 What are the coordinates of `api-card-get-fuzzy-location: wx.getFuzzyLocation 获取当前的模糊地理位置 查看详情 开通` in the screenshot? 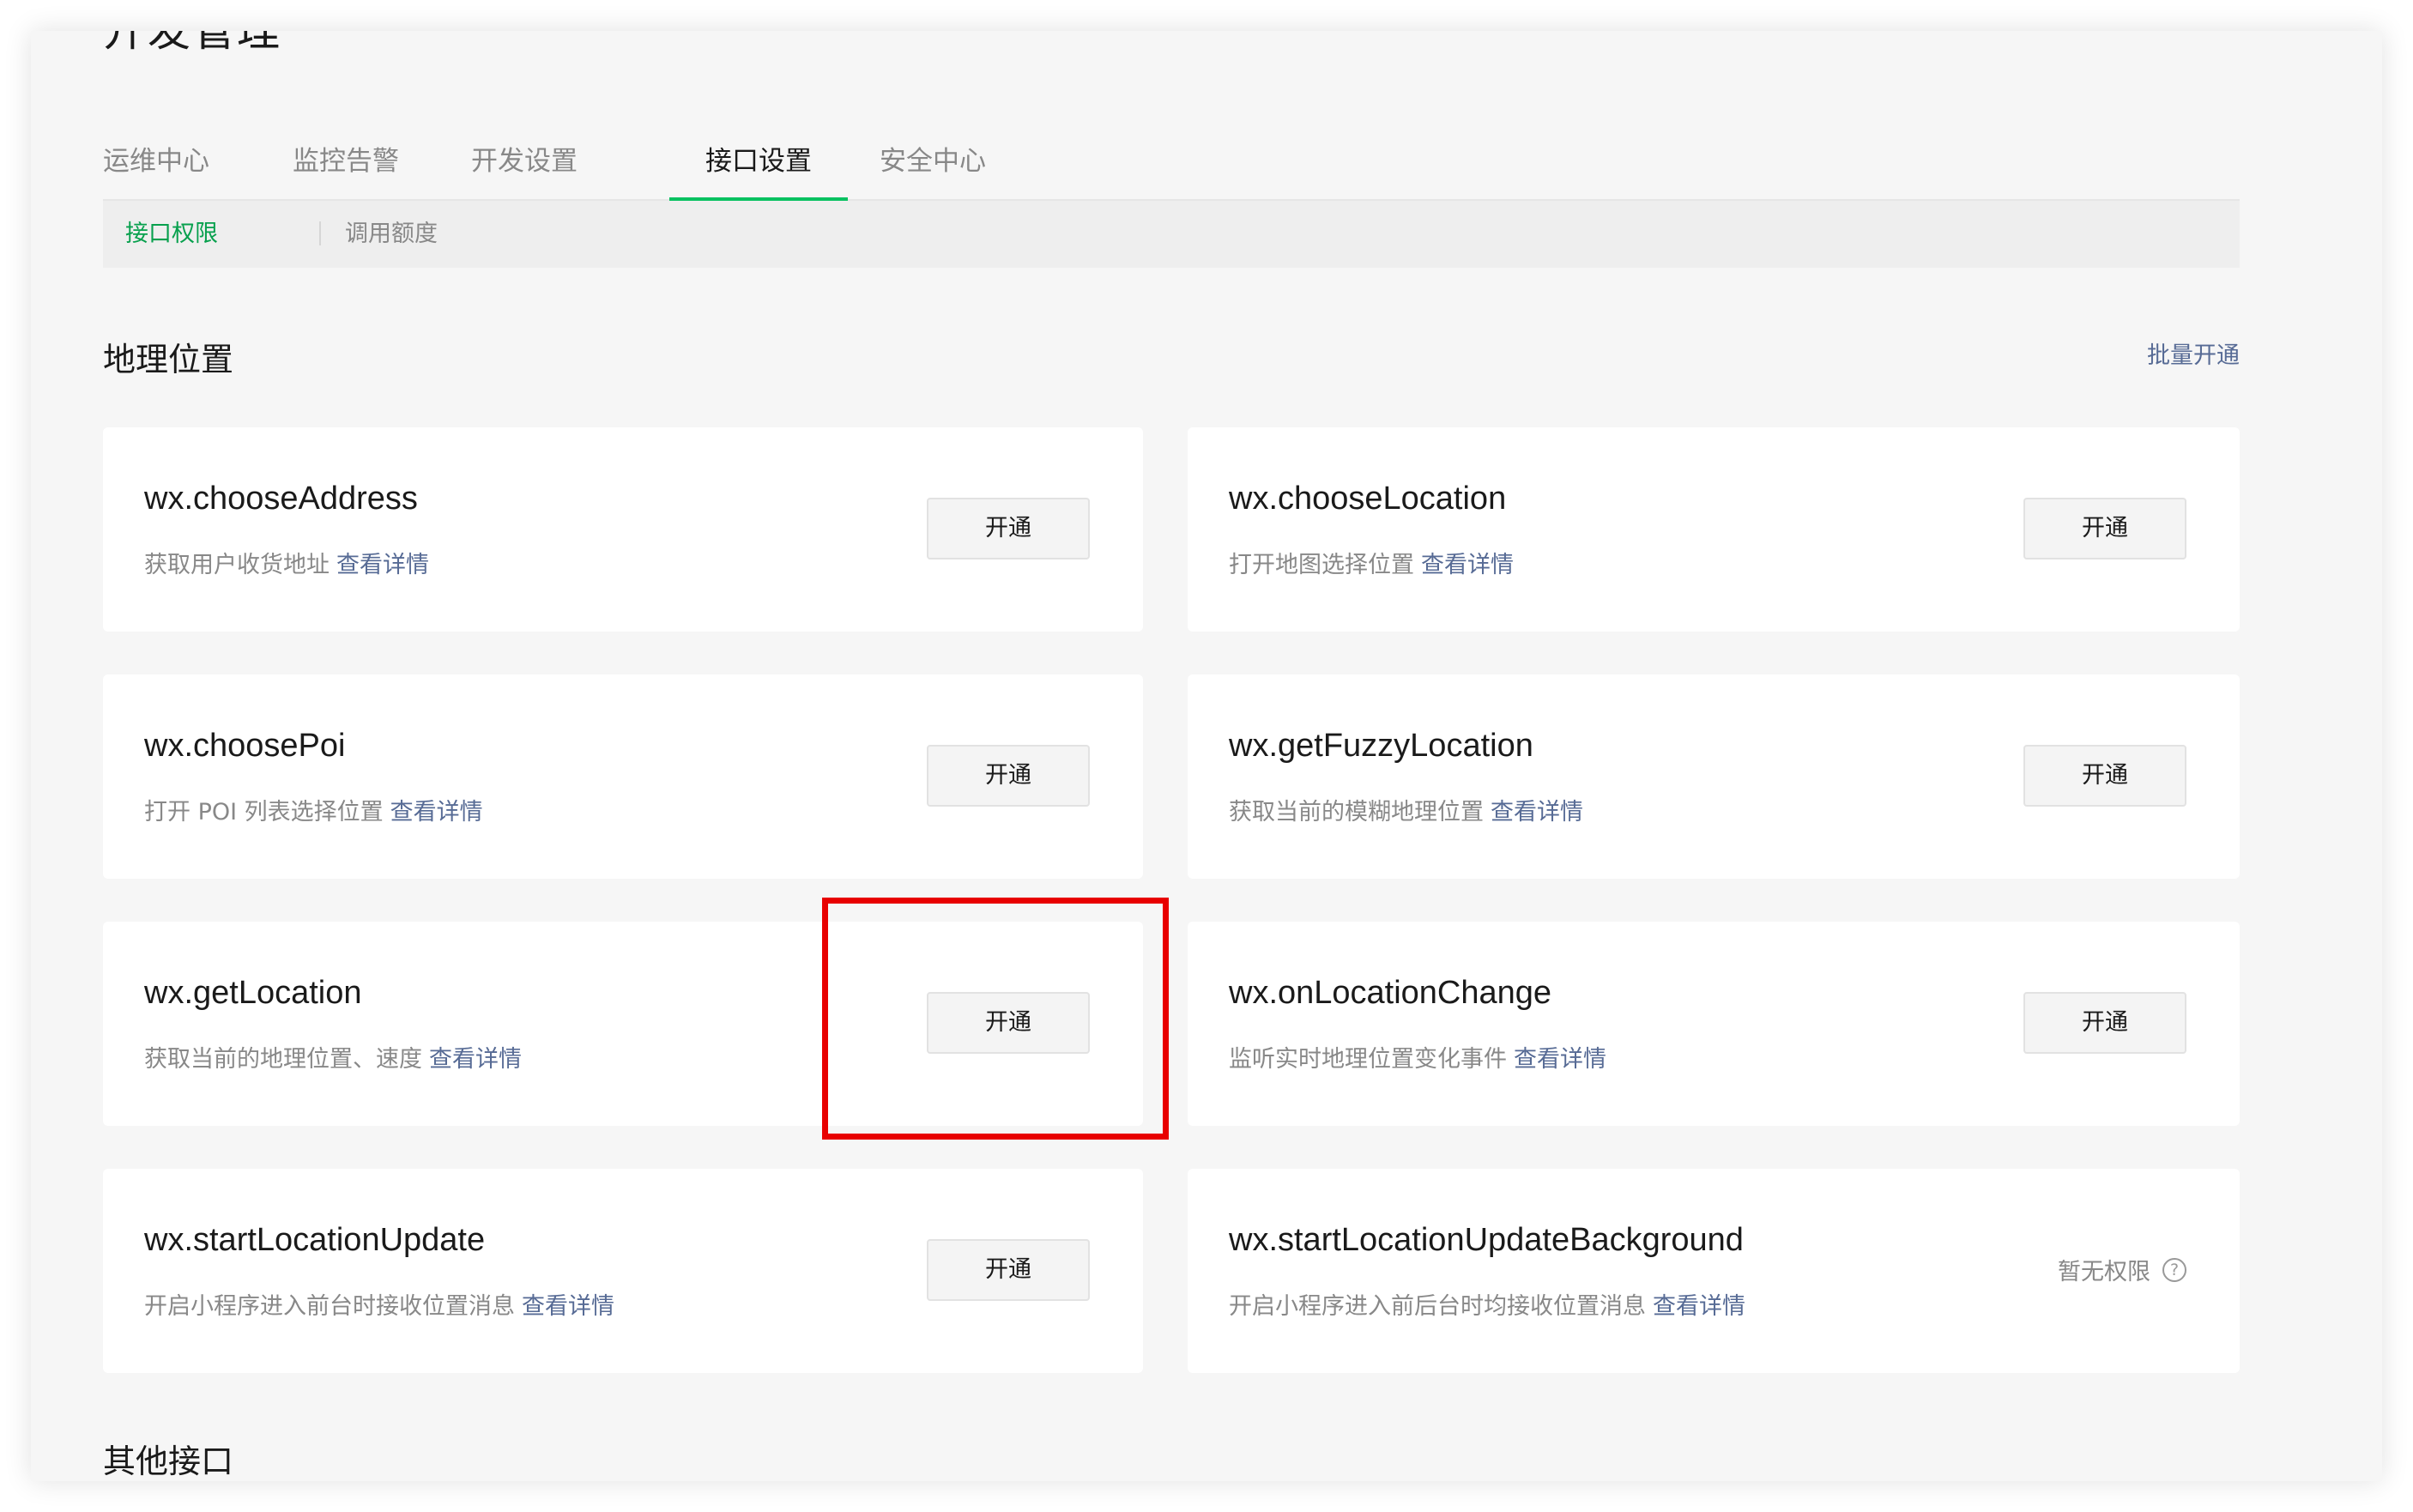 It's located at (1714, 776).